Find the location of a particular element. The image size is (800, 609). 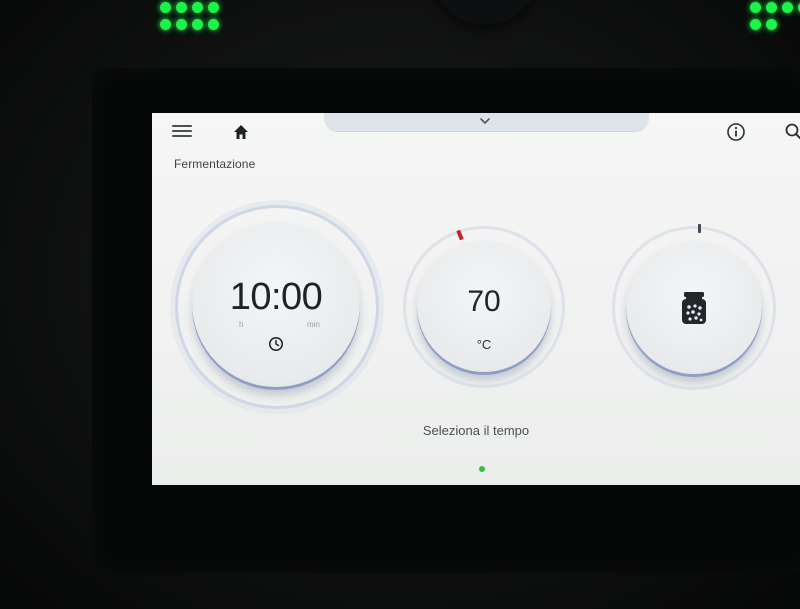

temperature-unit: °C is located at coordinates (484, 344).